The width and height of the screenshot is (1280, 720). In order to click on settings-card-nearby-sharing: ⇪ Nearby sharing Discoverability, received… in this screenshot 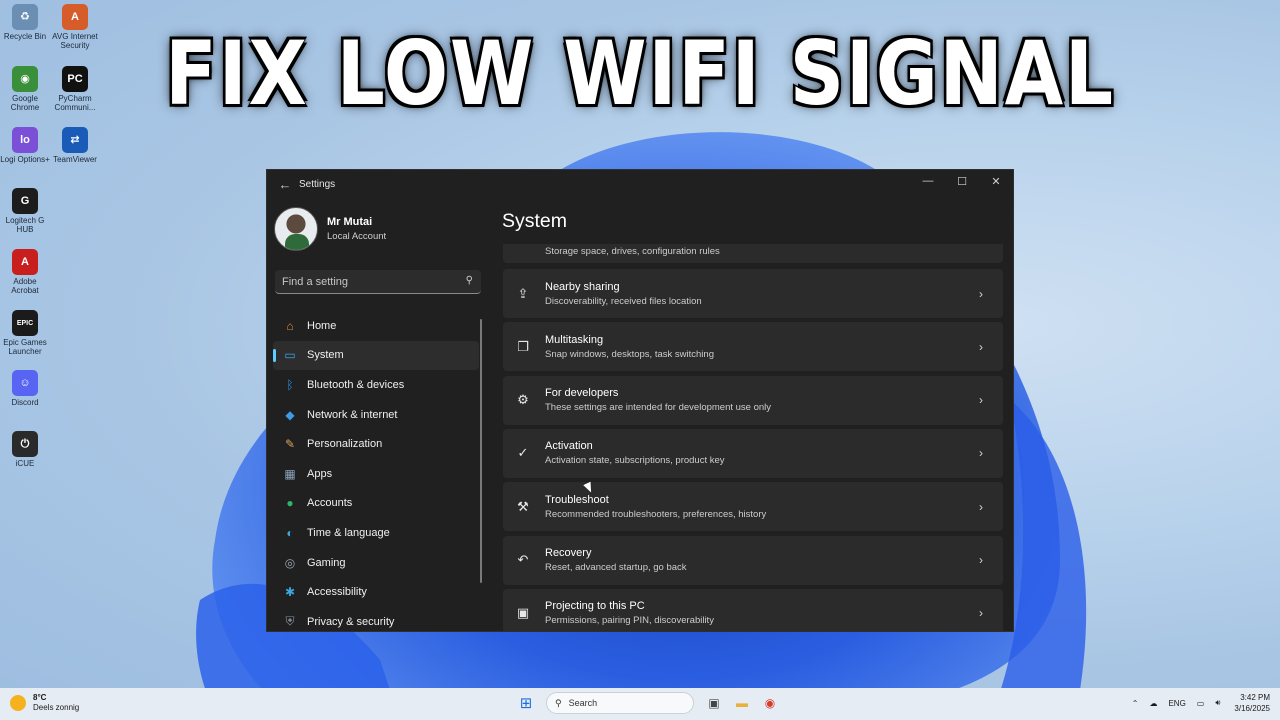, I will do `click(753, 293)`.